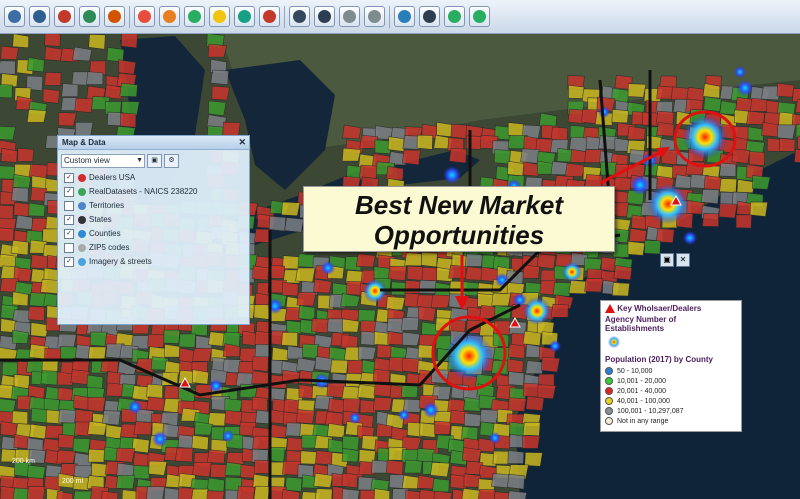 This screenshot has height=499, width=800. I want to click on circle-button, so click(144, 16).